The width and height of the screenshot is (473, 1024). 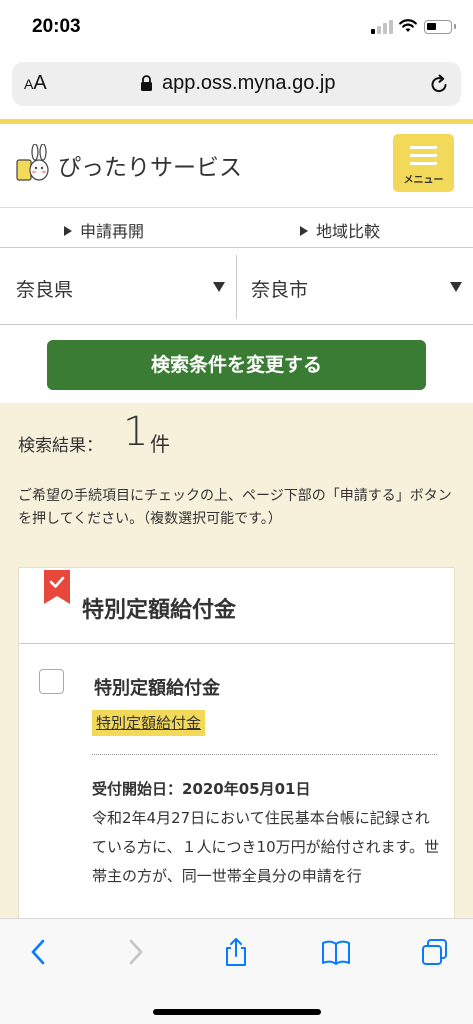 I want to click on city-value: 奈良市, so click(x=280, y=290).